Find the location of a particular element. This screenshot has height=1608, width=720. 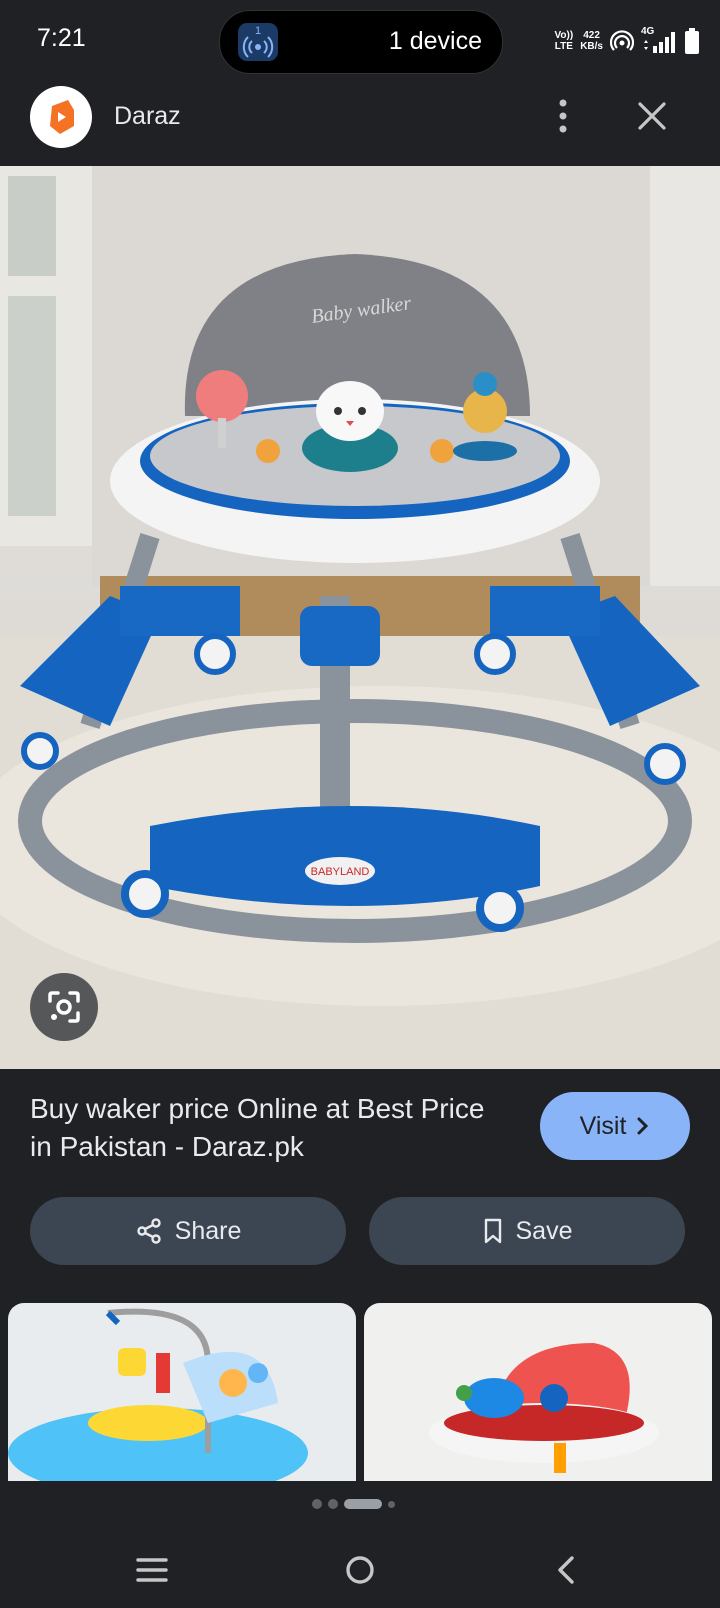

battery-icon is located at coordinates (692, 41).